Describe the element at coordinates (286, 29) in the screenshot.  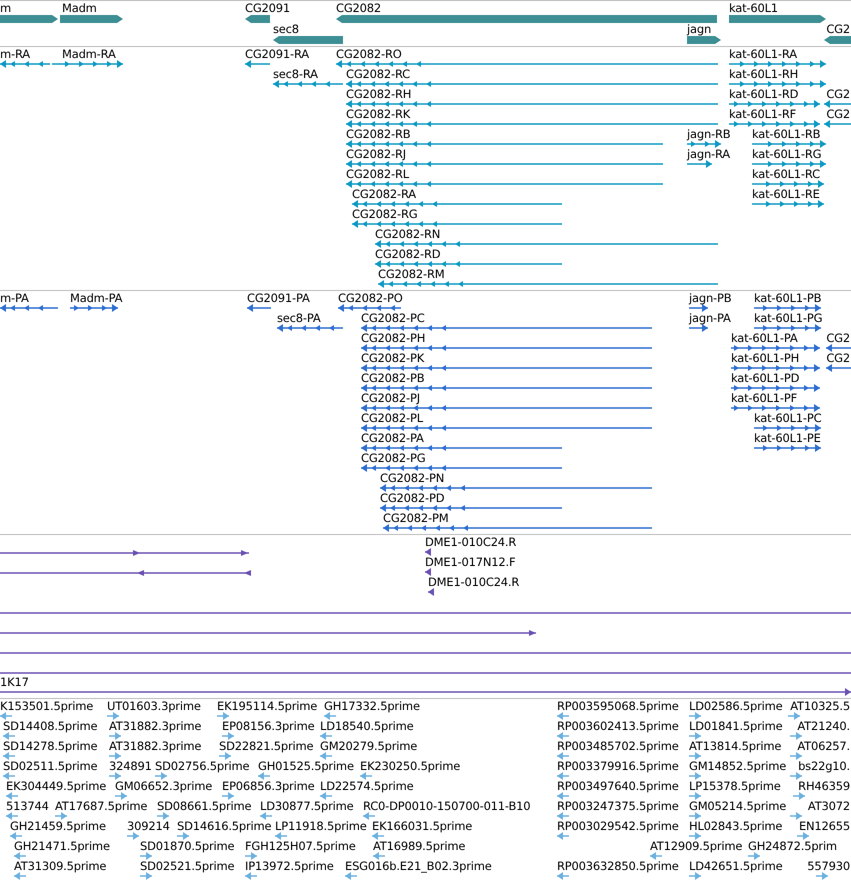
I see `gene-label: sec8` at that location.